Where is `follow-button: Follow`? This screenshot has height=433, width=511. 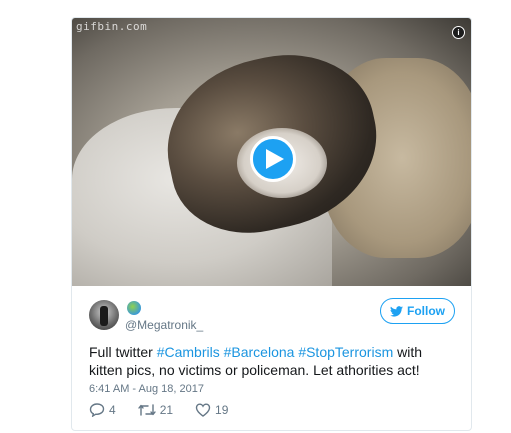
follow-button: Follow is located at coordinates (417, 311).